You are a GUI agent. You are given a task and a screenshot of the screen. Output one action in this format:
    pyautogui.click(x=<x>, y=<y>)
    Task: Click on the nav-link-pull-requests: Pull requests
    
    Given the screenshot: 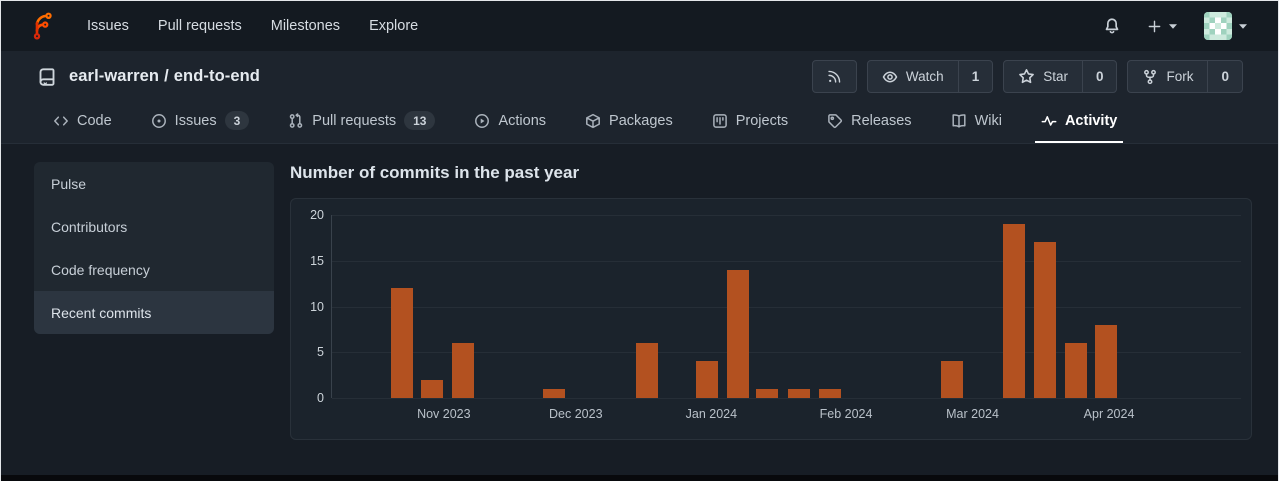 What is the action you would take?
    pyautogui.click(x=200, y=26)
    